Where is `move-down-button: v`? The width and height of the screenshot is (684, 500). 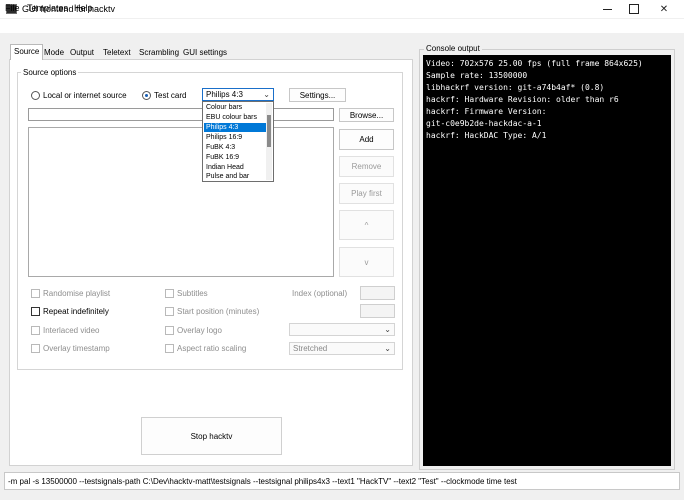
move-down-button: v is located at coordinates (366, 262).